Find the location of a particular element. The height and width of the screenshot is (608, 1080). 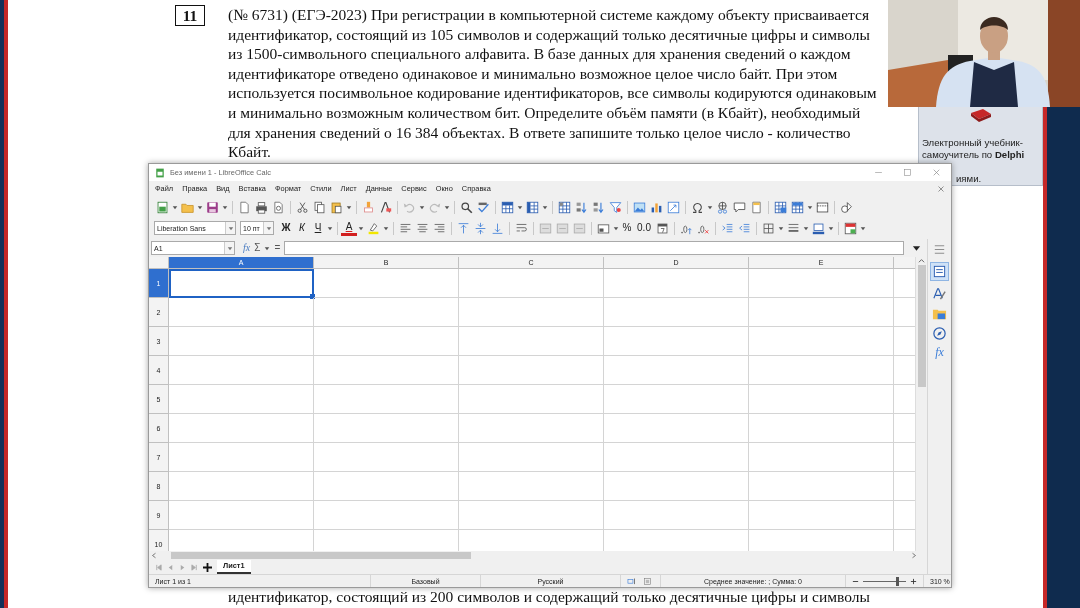

split-window-icon is located at coordinates (822, 207).